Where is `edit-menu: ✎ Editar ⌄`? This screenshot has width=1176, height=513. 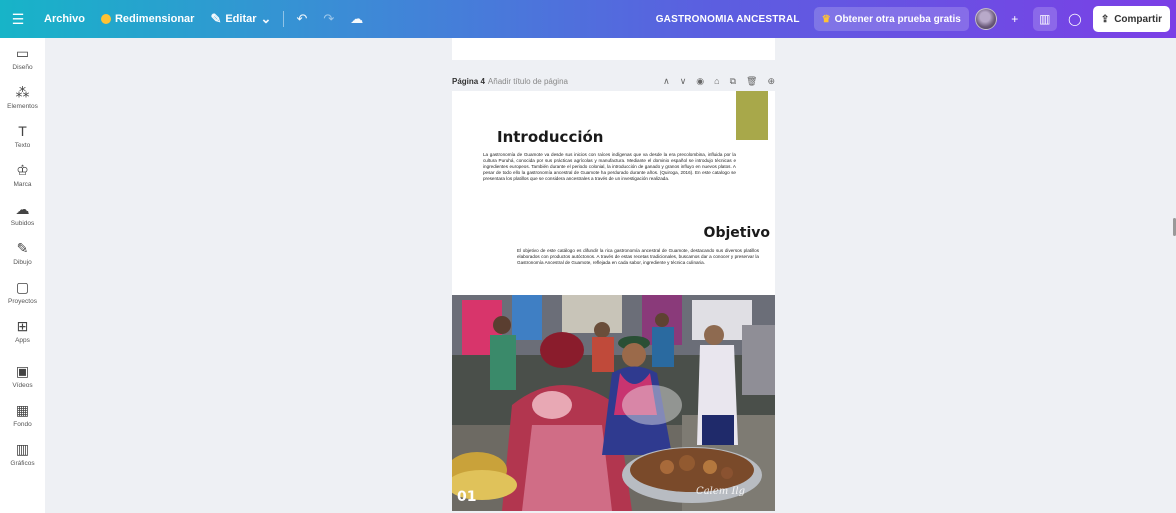
edit-menu: ✎ Editar ⌄ is located at coordinates (240, 19).